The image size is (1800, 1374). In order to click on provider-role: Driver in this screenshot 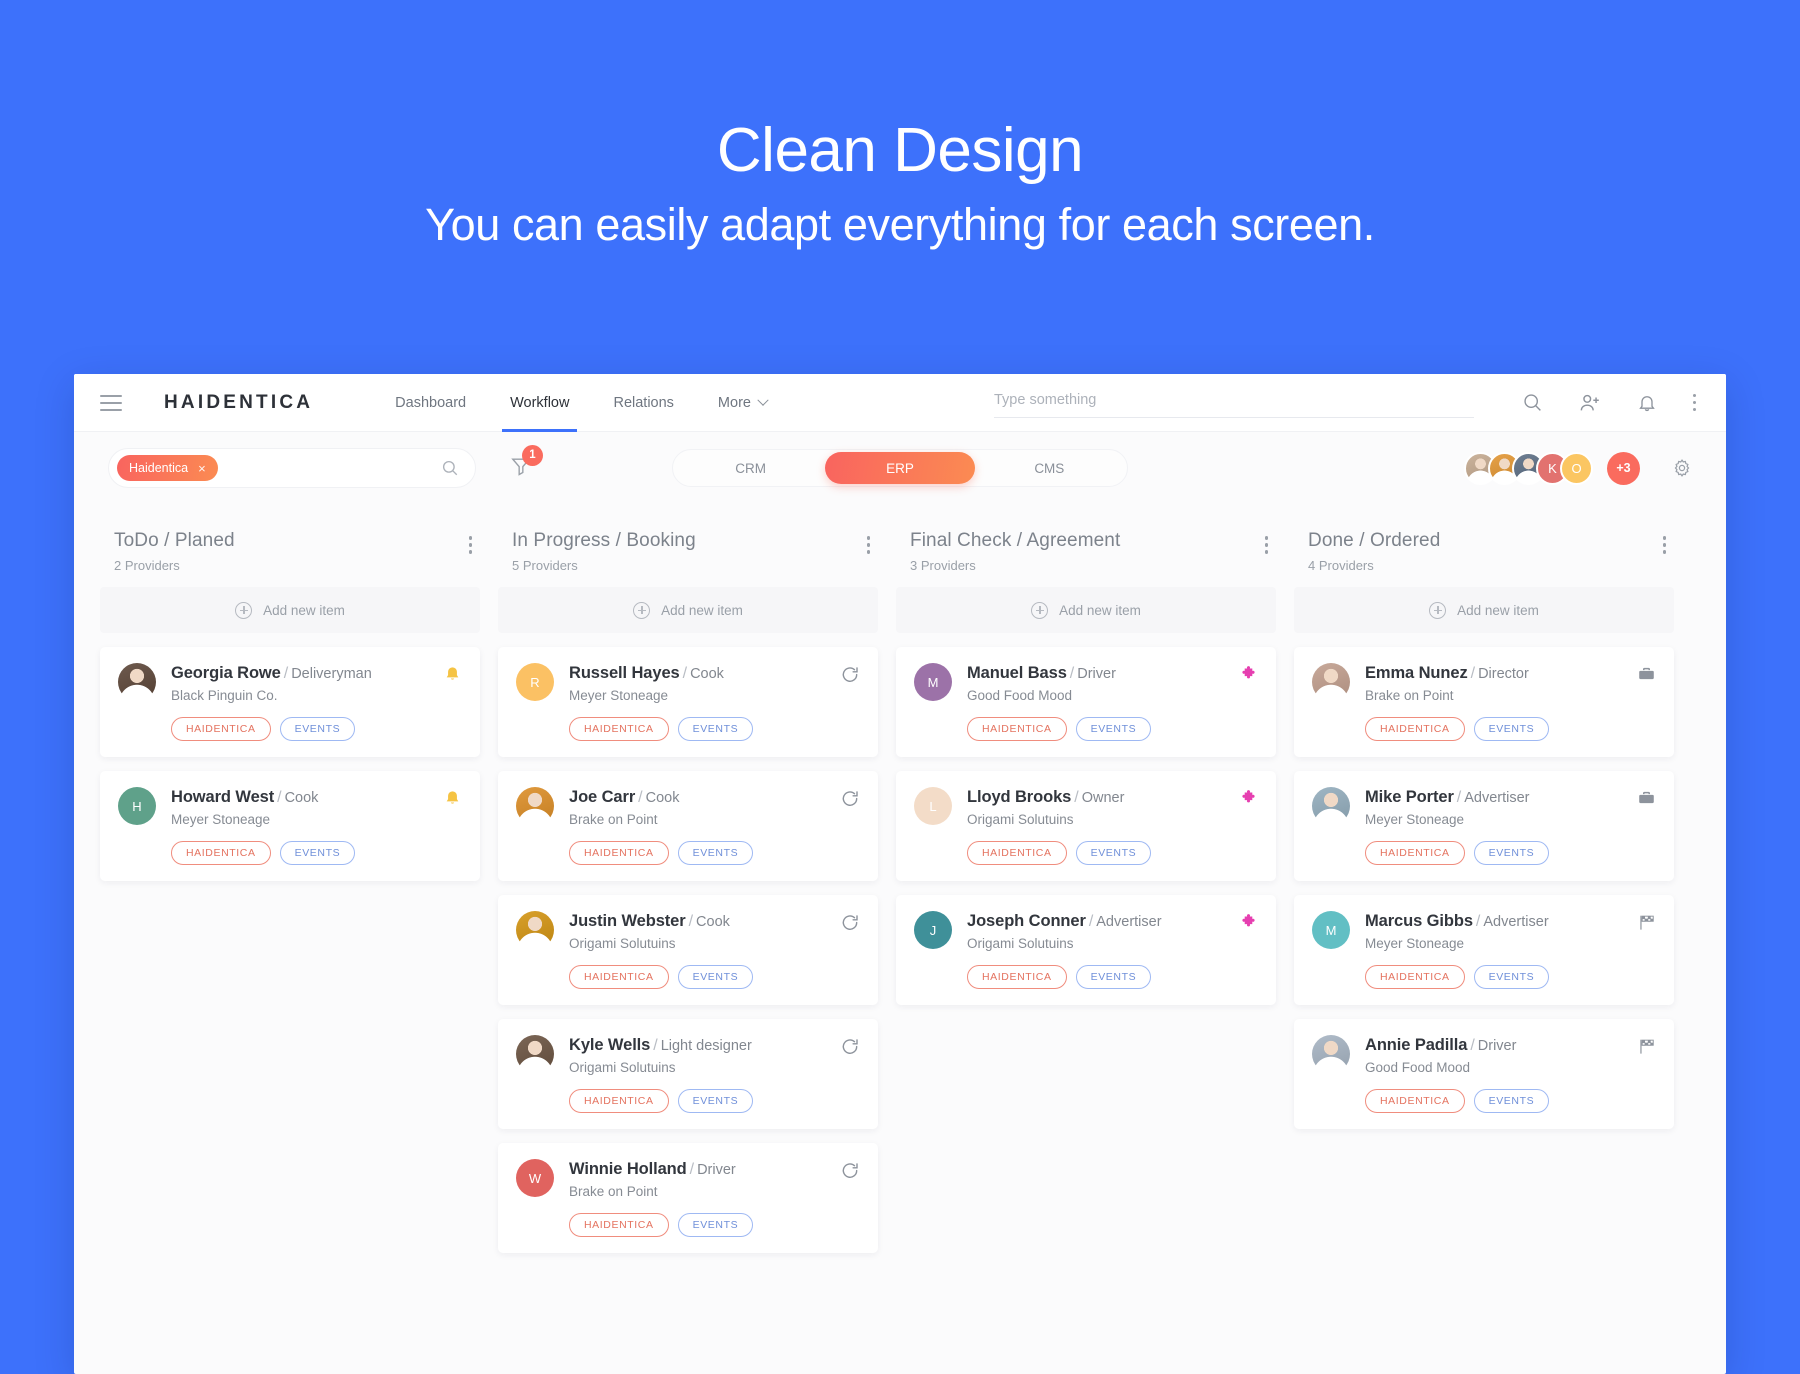, I will do `click(1096, 674)`.